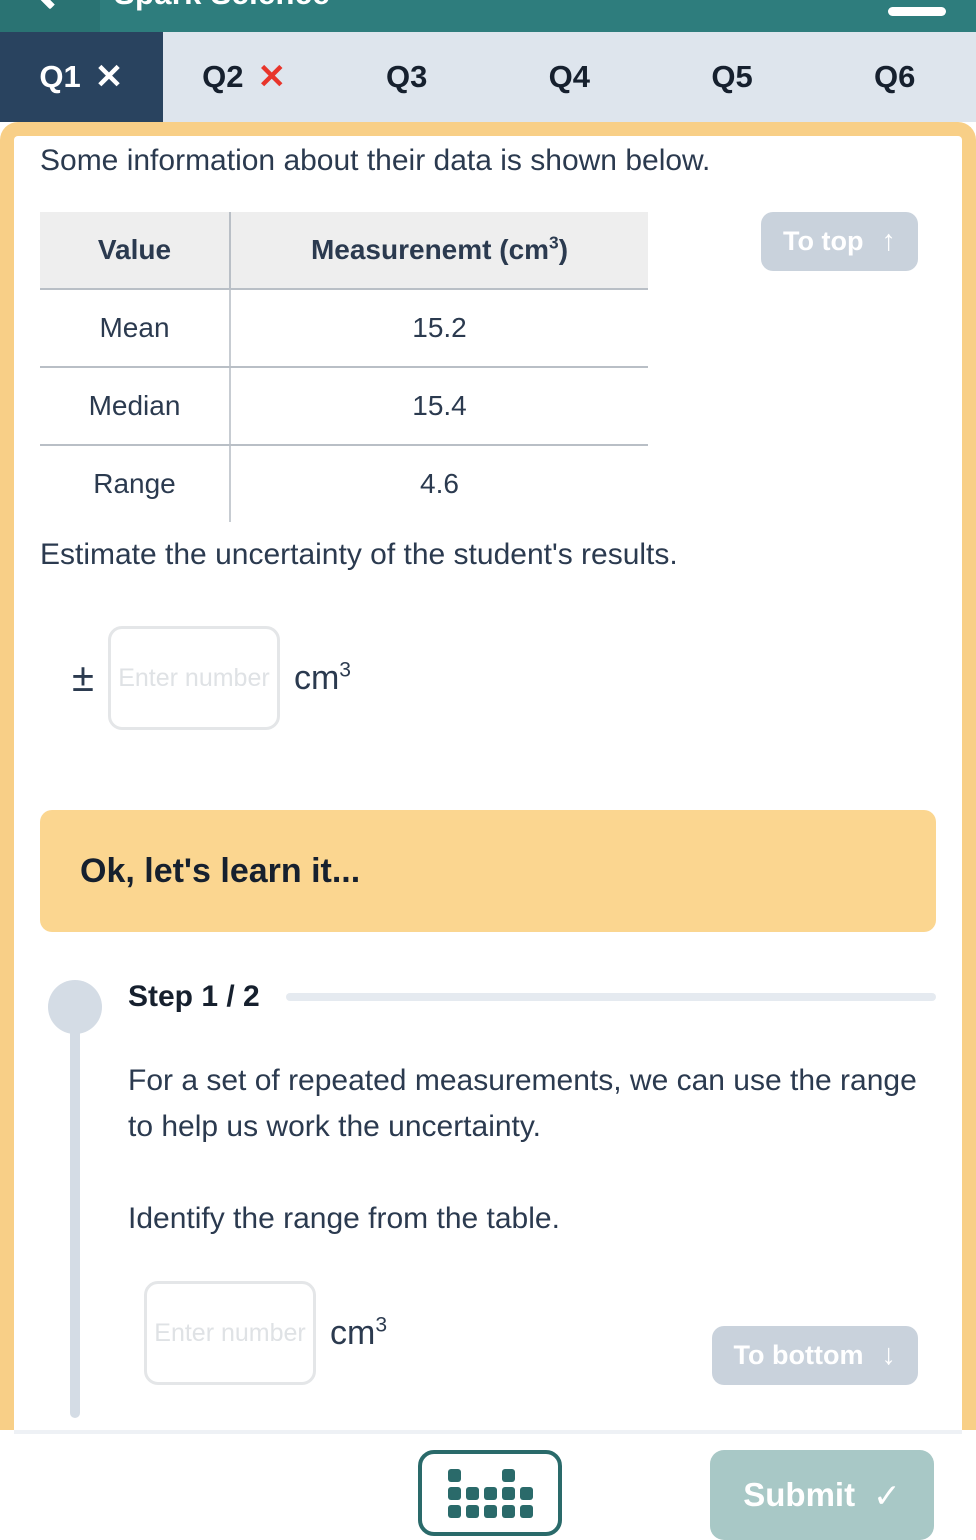 This screenshot has width=976, height=1540. I want to click on to-top-label: To top, so click(823, 241).